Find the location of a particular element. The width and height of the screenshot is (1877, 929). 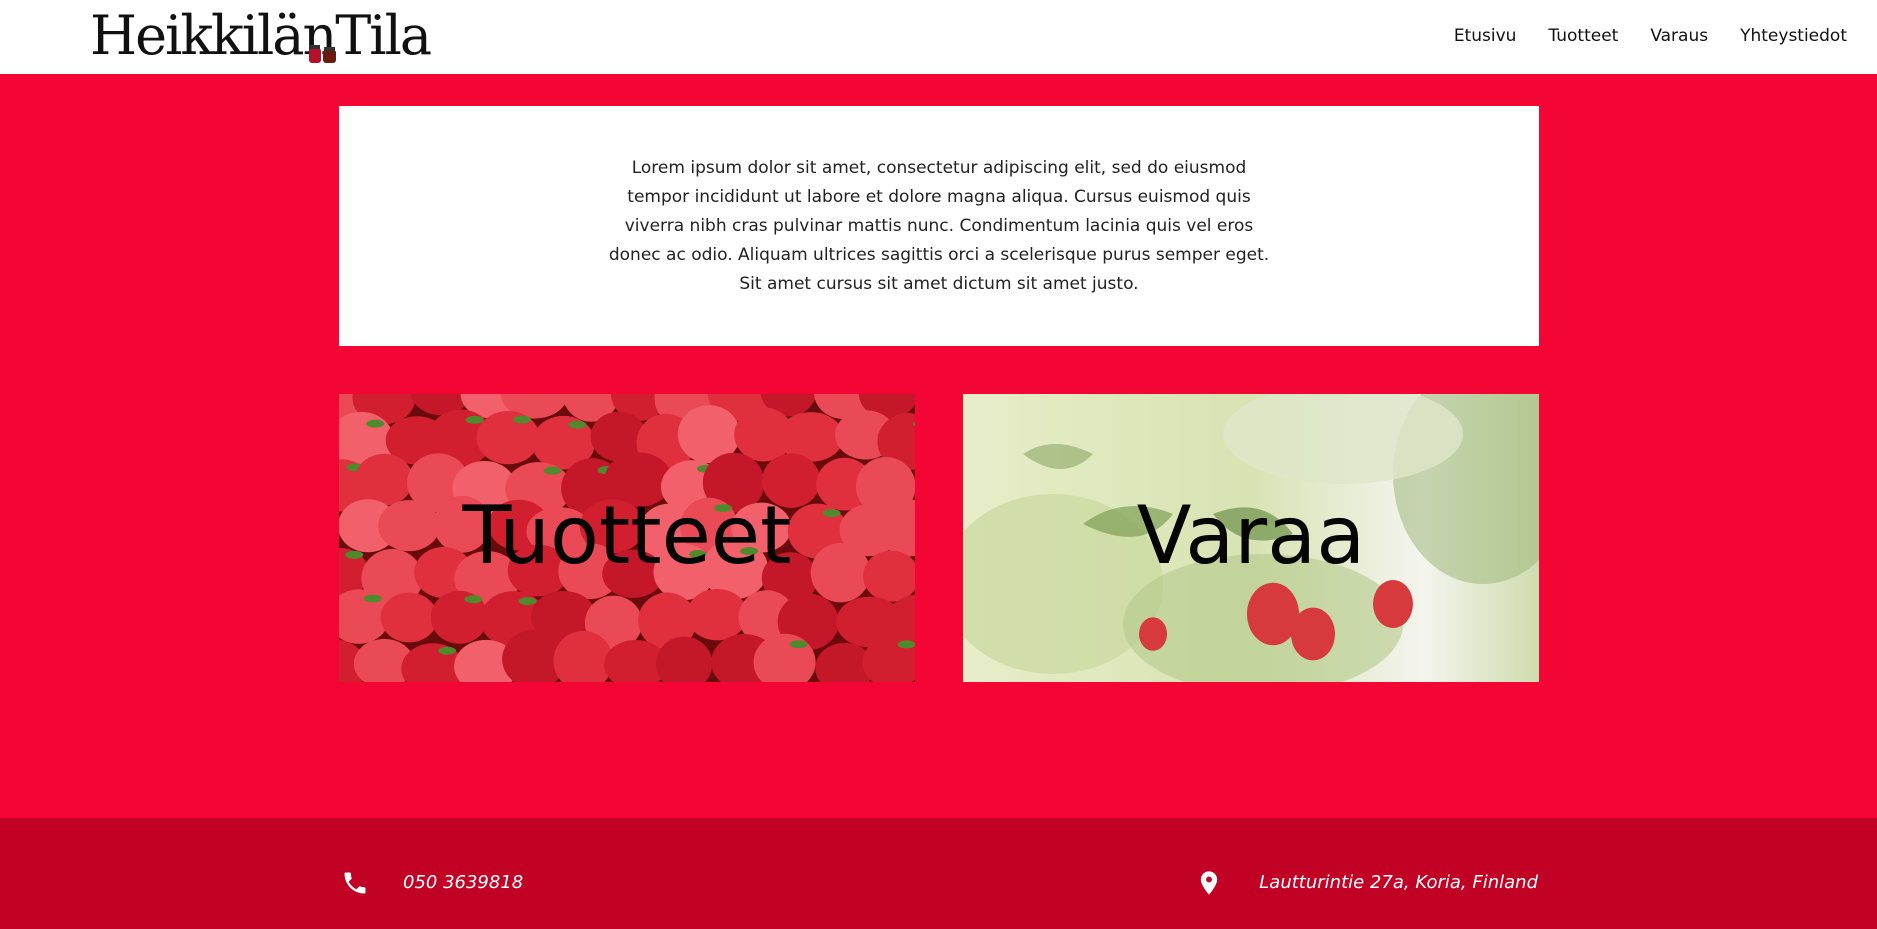

location-pin-icon is located at coordinates (1209, 883).